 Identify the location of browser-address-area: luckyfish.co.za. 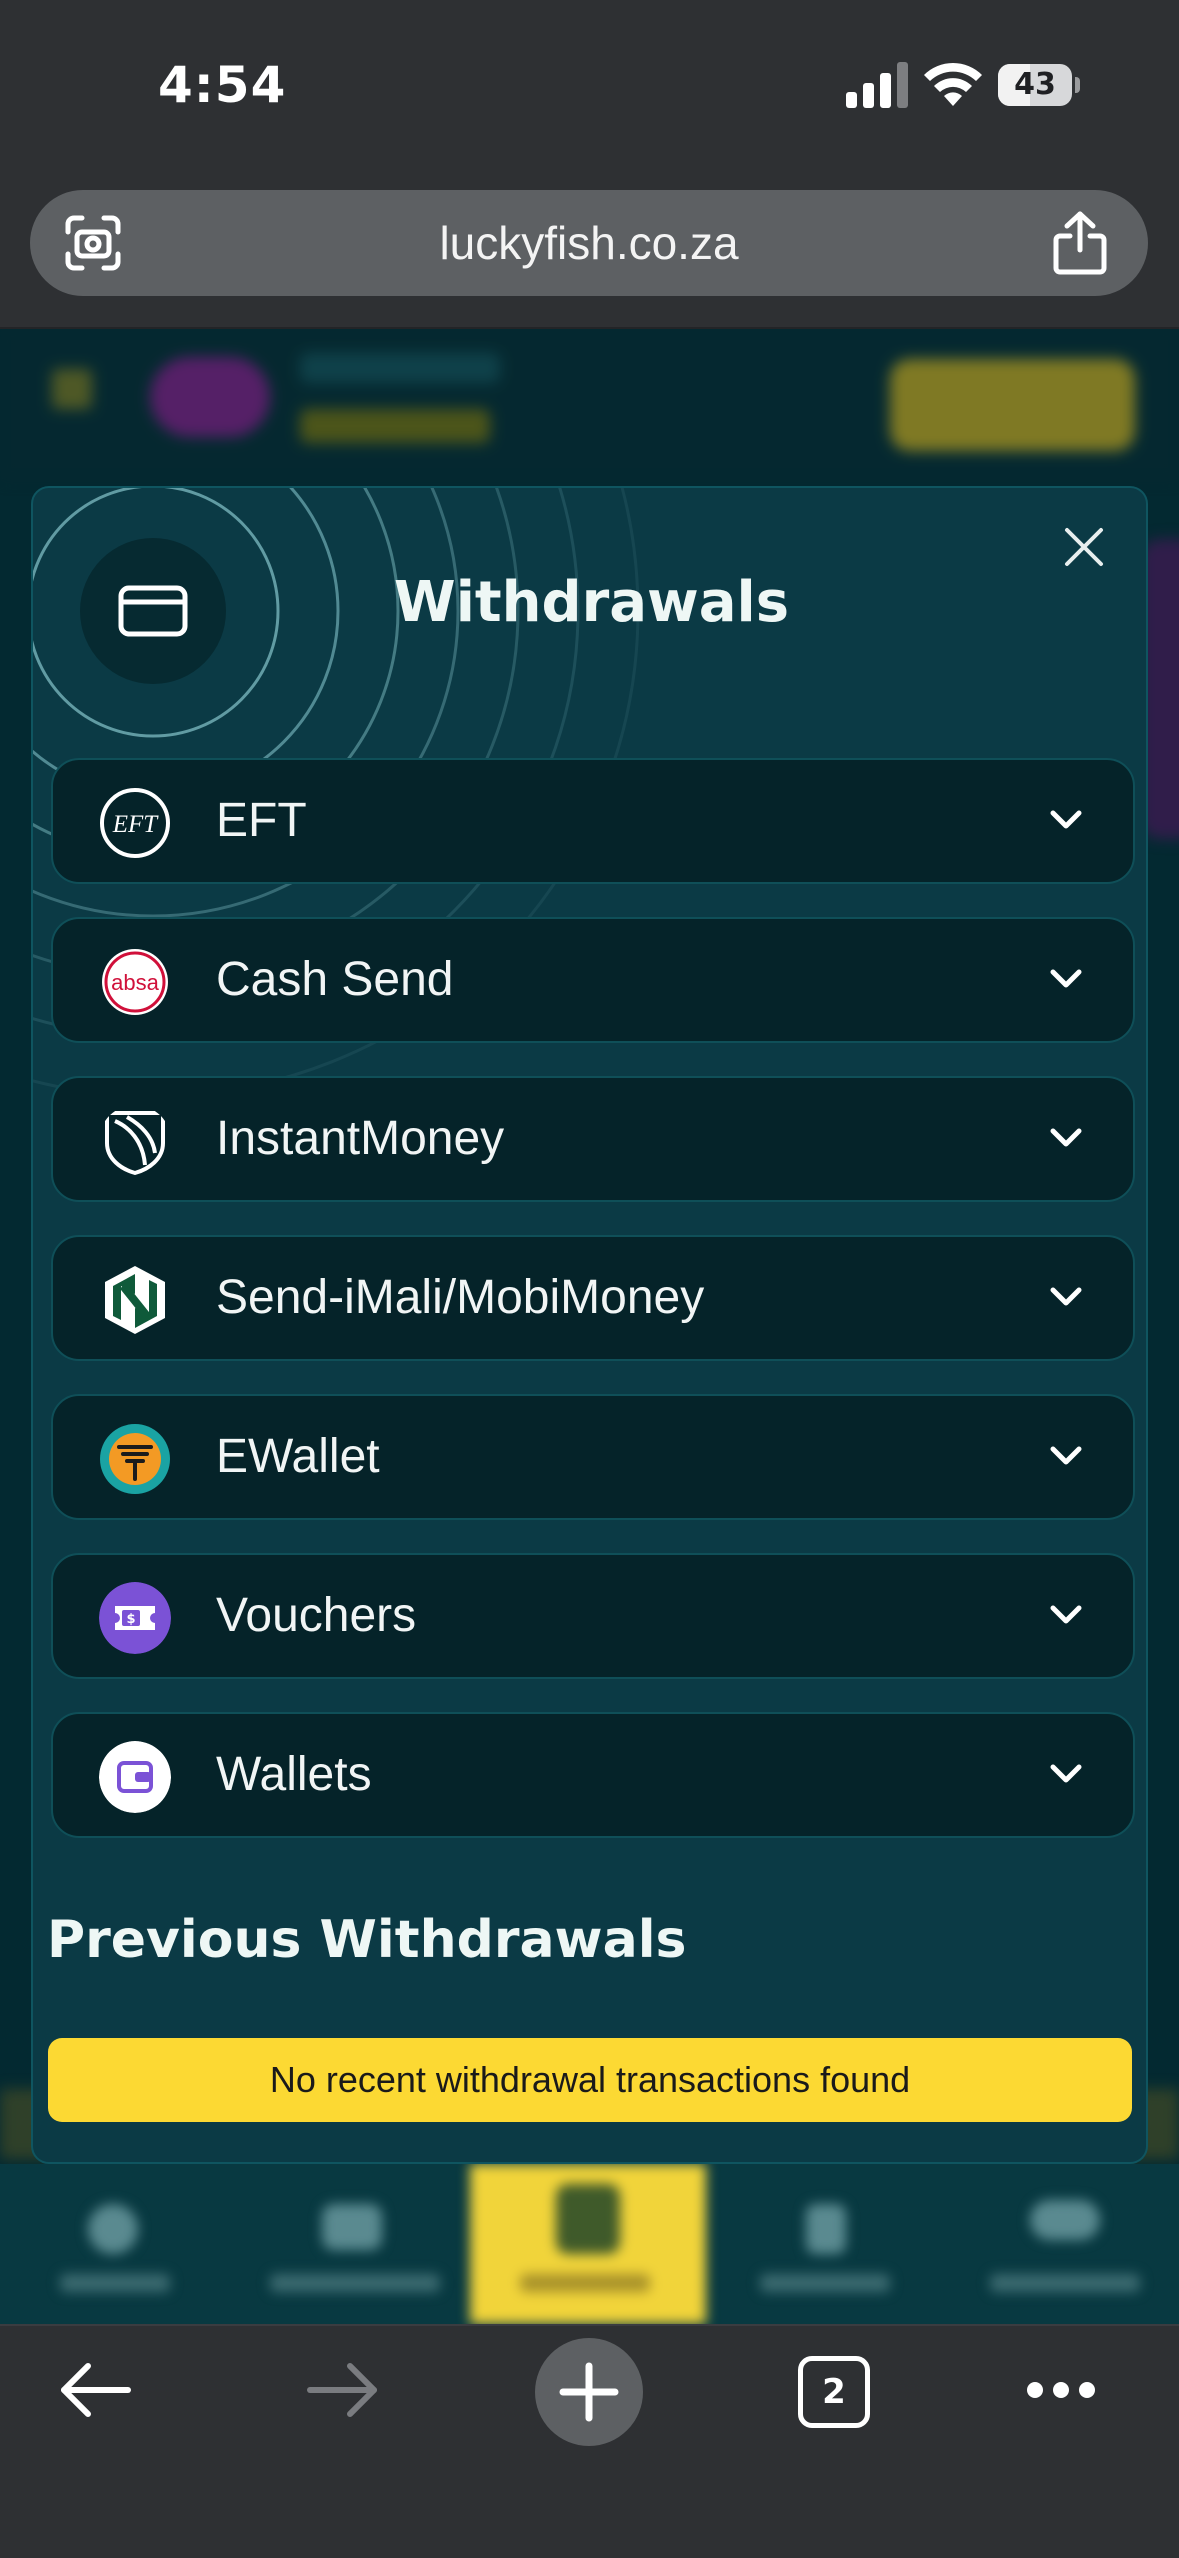
(589, 252).